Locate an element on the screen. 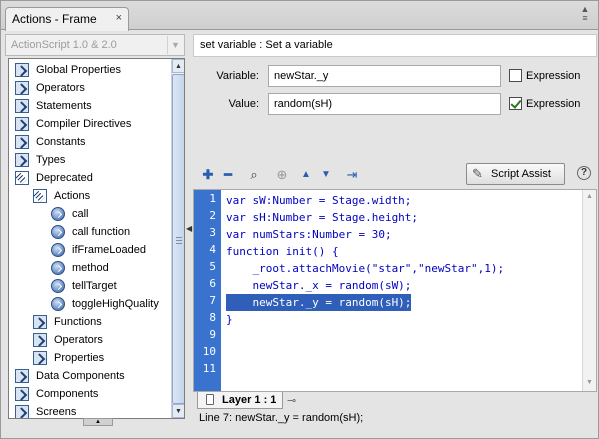  tree-item: Functions is located at coordinates (89, 322).